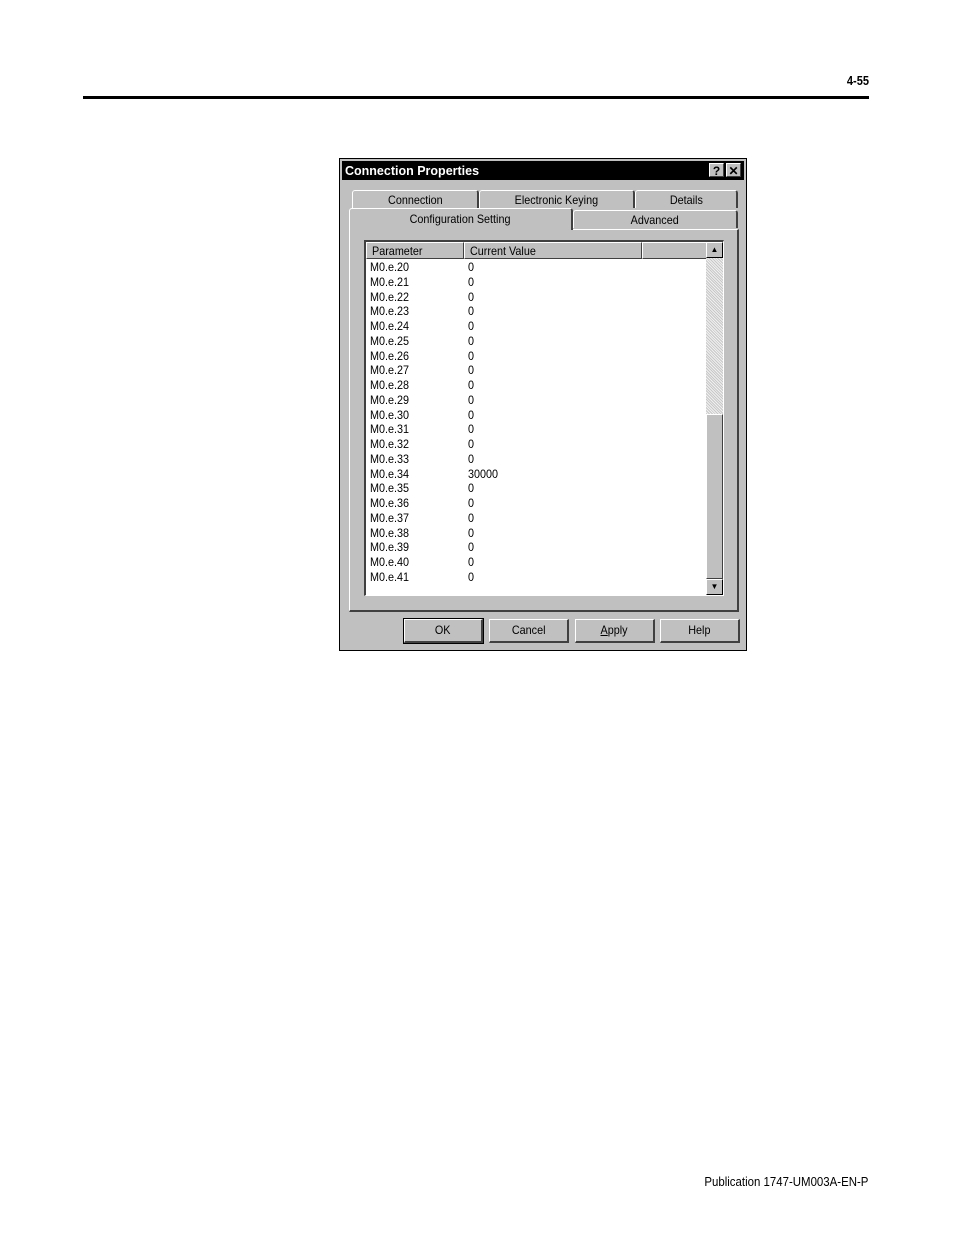  I want to click on scroll-down-button: ▼, so click(714, 587).